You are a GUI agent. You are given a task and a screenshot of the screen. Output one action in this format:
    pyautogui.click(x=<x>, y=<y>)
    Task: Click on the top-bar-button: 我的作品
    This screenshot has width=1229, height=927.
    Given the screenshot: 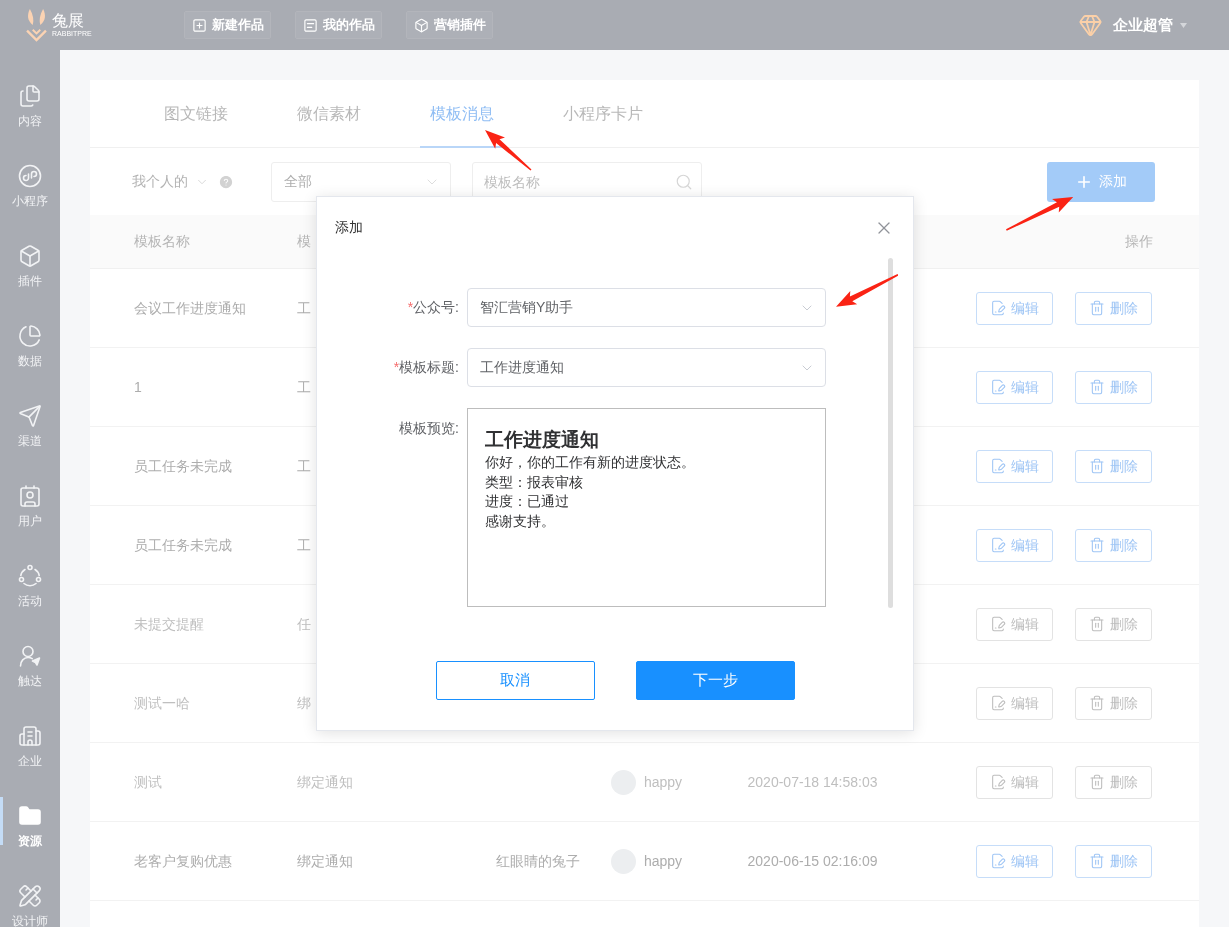 What is the action you would take?
    pyautogui.click(x=338, y=25)
    